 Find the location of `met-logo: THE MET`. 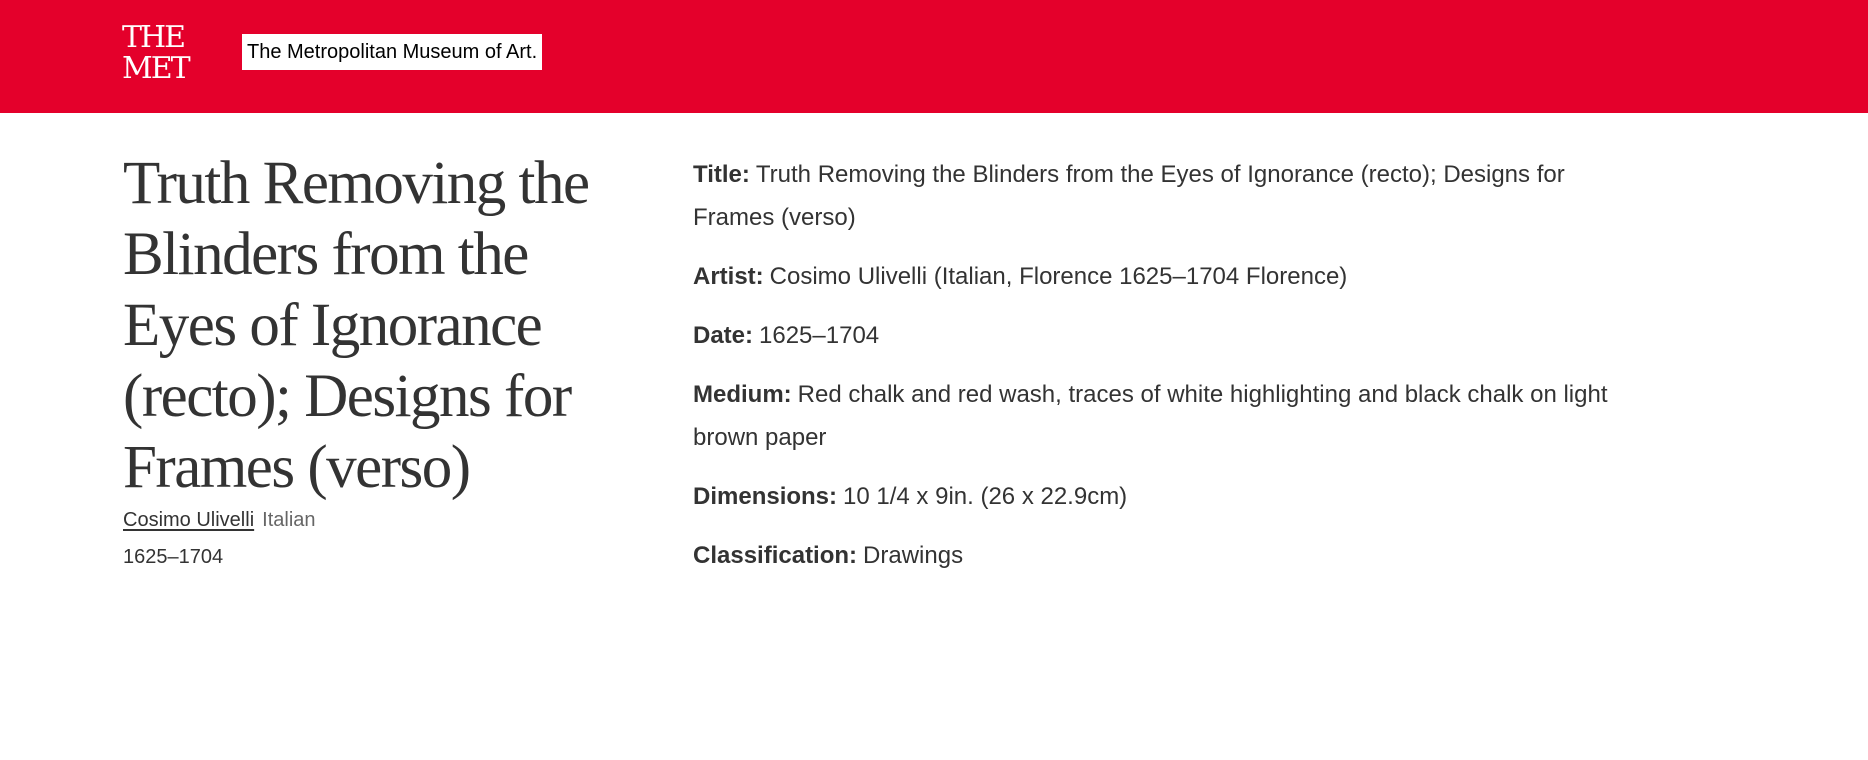

met-logo: THE MET is located at coordinates (156, 53).